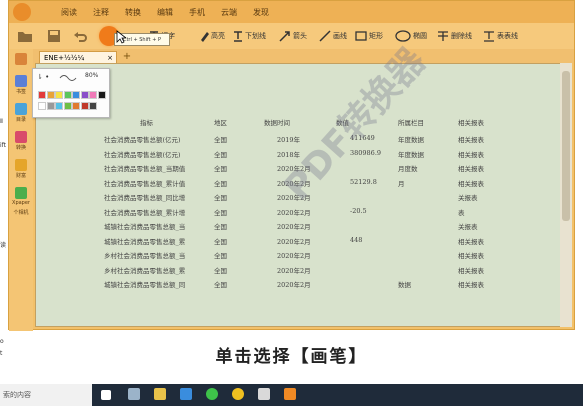 The image size is (583, 406). What do you see at coordinates (358, 210) in the screenshot?
I see `table-cell: -20.5` at bounding box center [358, 210].